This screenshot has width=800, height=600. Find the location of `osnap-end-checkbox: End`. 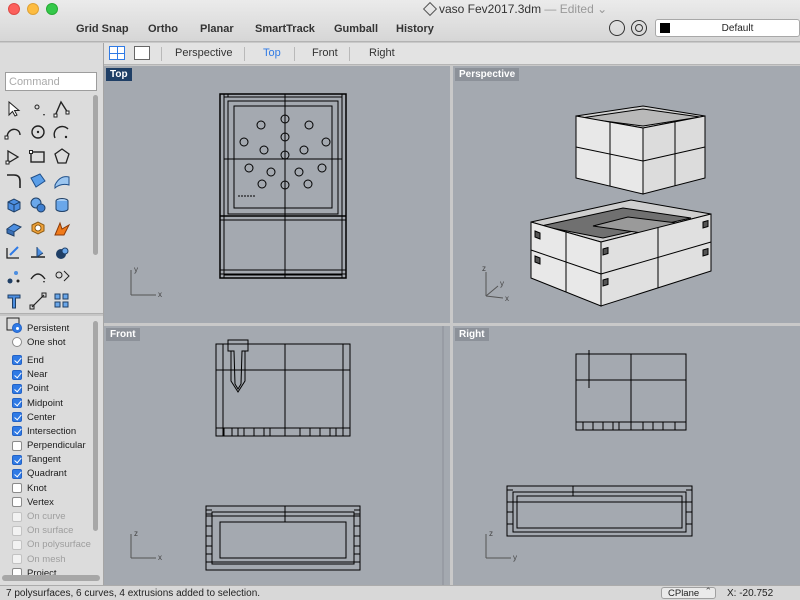

osnap-end-checkbox: End is located at coordinates (54, 360).